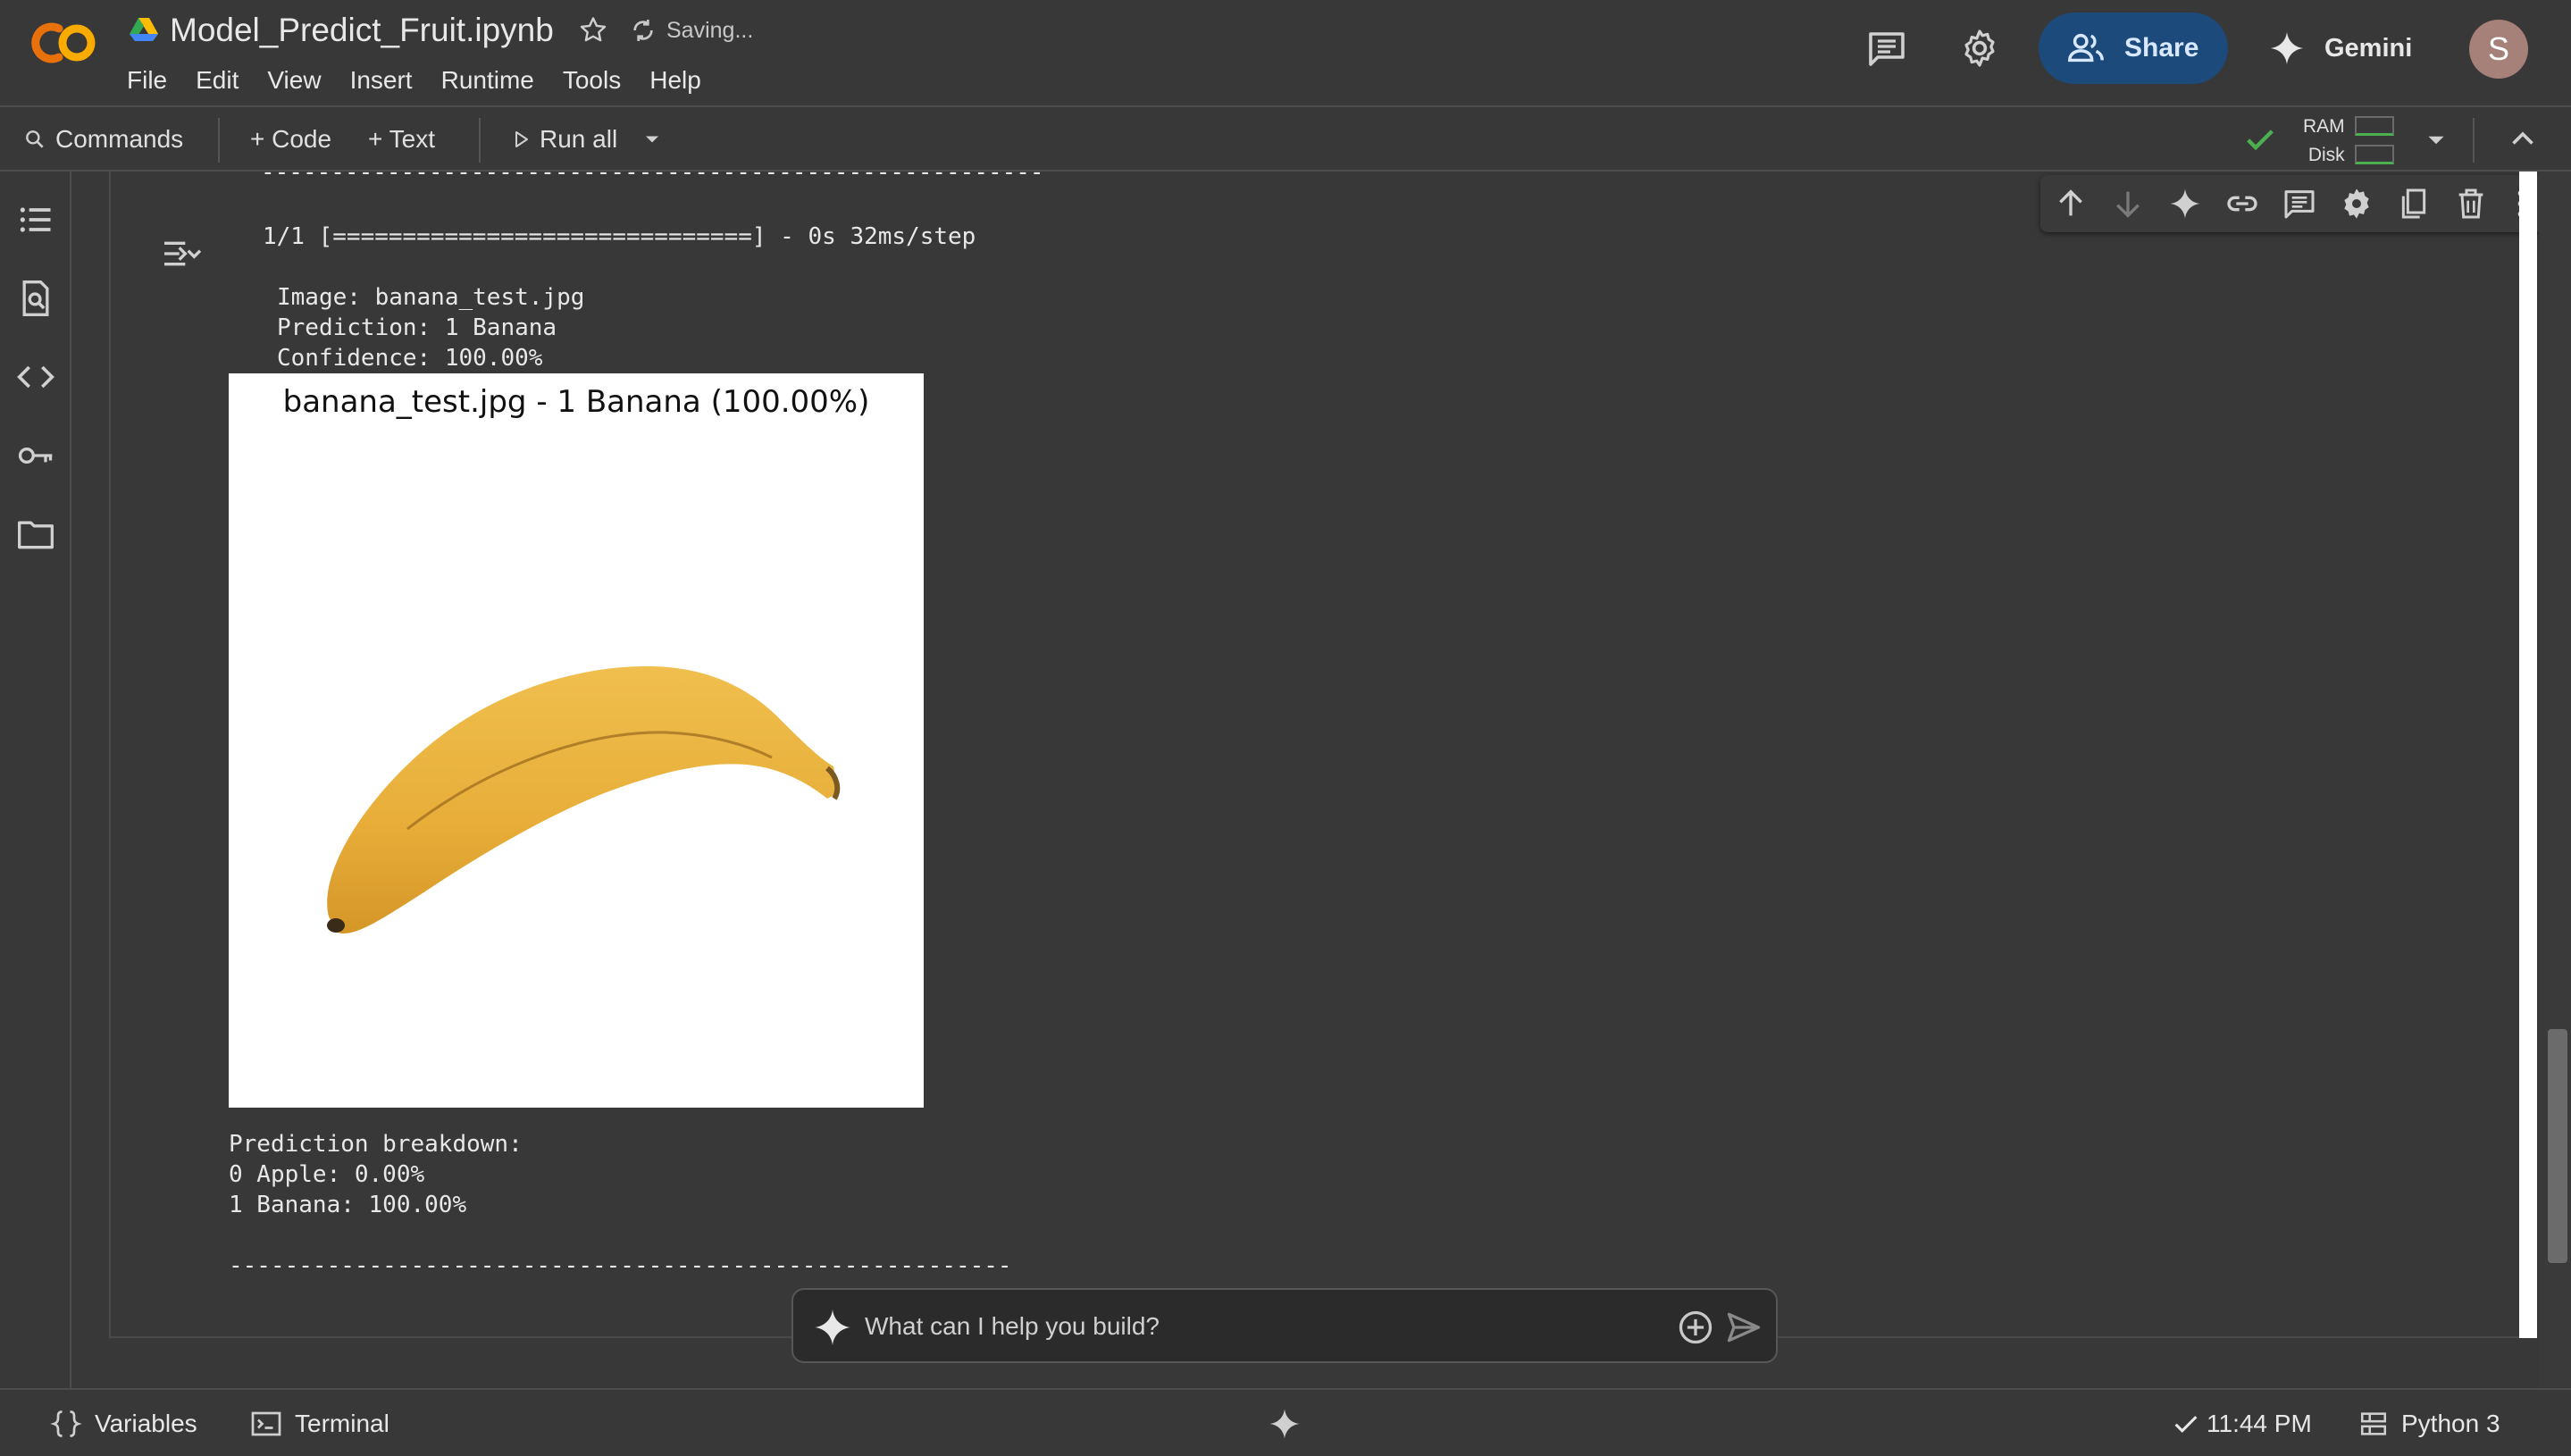 Image resolution: width=2571 pixels, height=1456 pixels. I want to click on commands-button: Commands, so click(103, 139).